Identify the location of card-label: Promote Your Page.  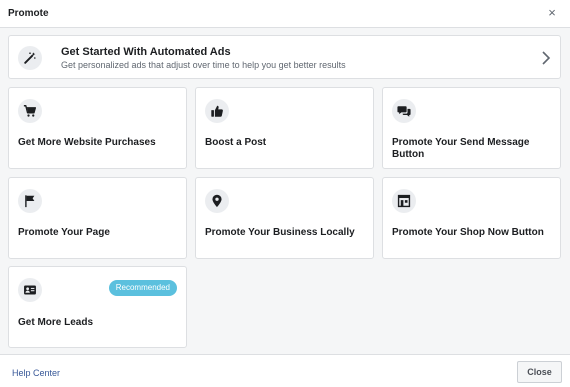
(64, 232).